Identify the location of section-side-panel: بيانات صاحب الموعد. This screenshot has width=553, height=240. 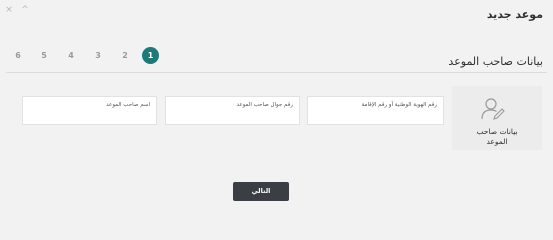
(497, 118).